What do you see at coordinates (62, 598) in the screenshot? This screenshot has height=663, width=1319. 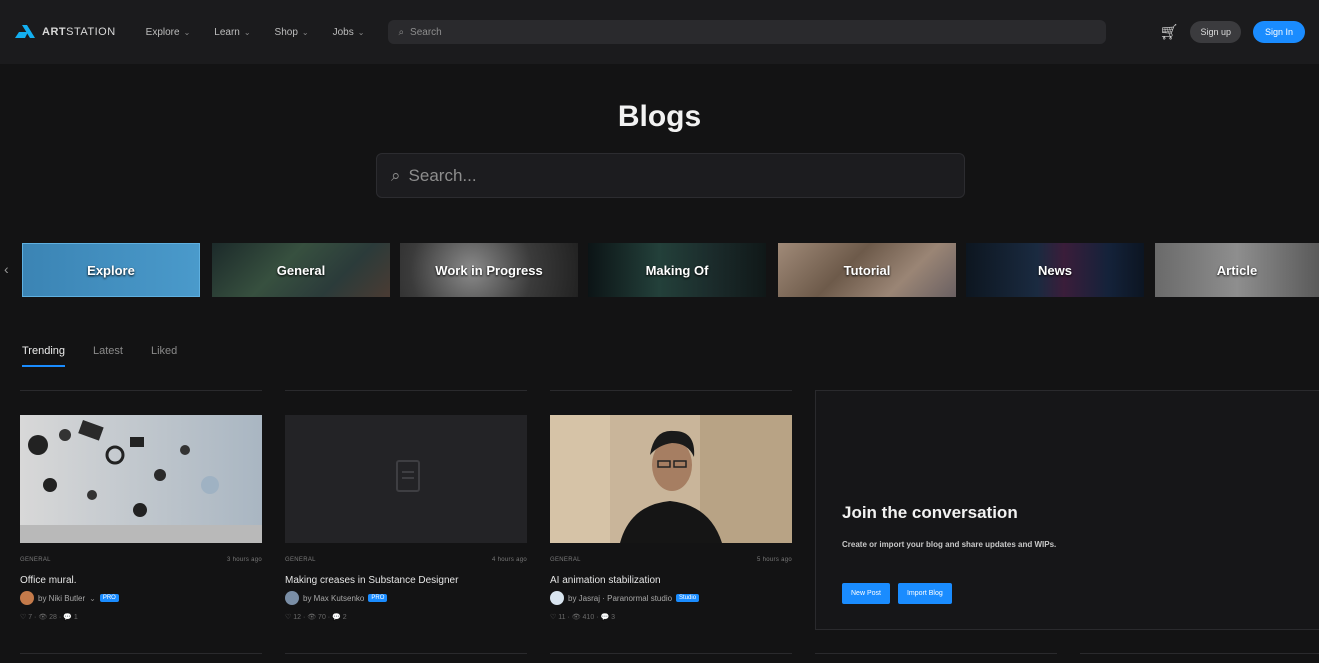 I see `author-name: by Niki Butler` at bounding box center [62, 598].